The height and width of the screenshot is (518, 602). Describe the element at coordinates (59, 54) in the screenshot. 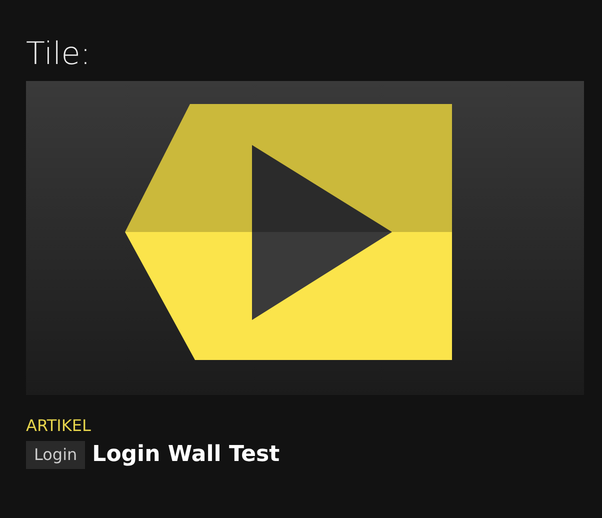

I see `section-heading: Tile:` at that location.